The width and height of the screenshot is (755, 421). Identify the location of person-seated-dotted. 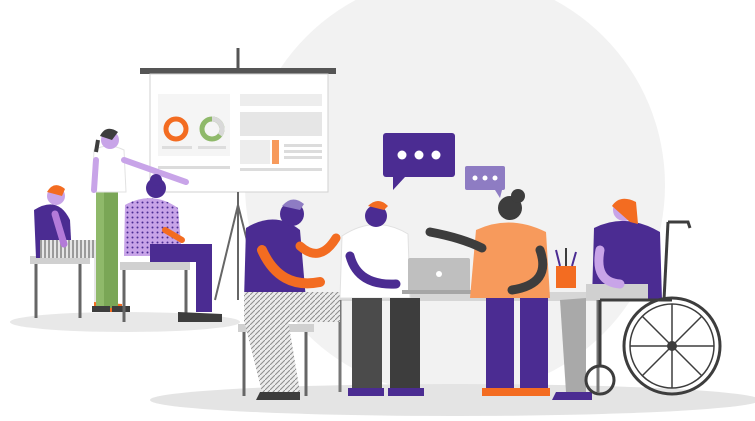
(171, 248).